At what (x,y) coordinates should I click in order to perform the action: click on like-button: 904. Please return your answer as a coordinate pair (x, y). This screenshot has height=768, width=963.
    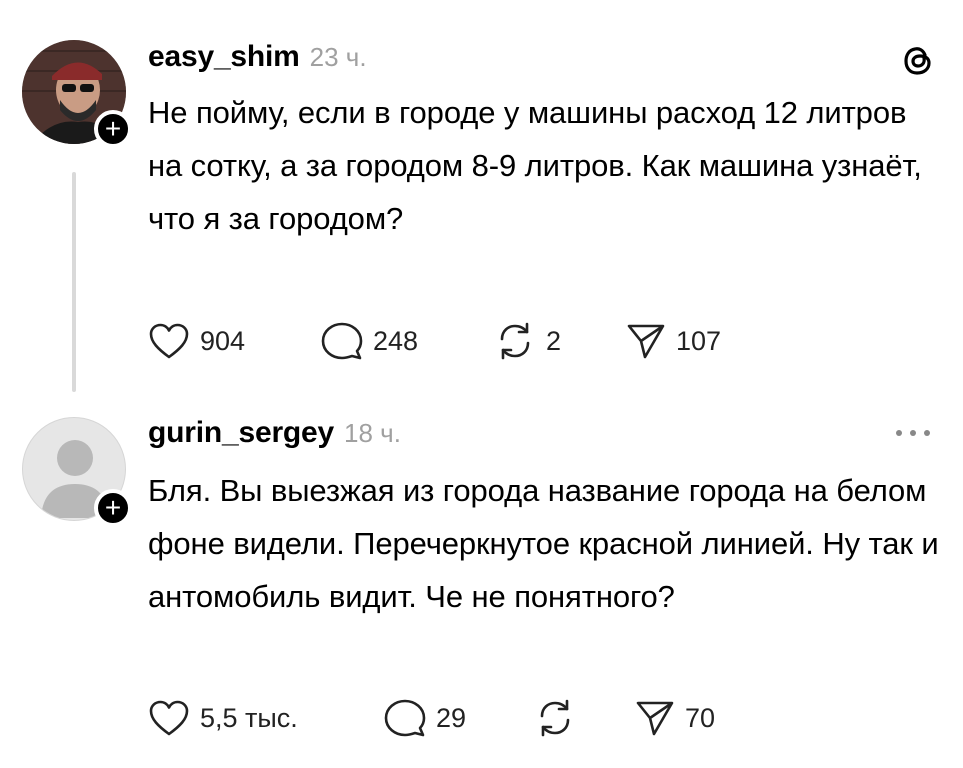
    Looking at the image, I should click on (196, 341).